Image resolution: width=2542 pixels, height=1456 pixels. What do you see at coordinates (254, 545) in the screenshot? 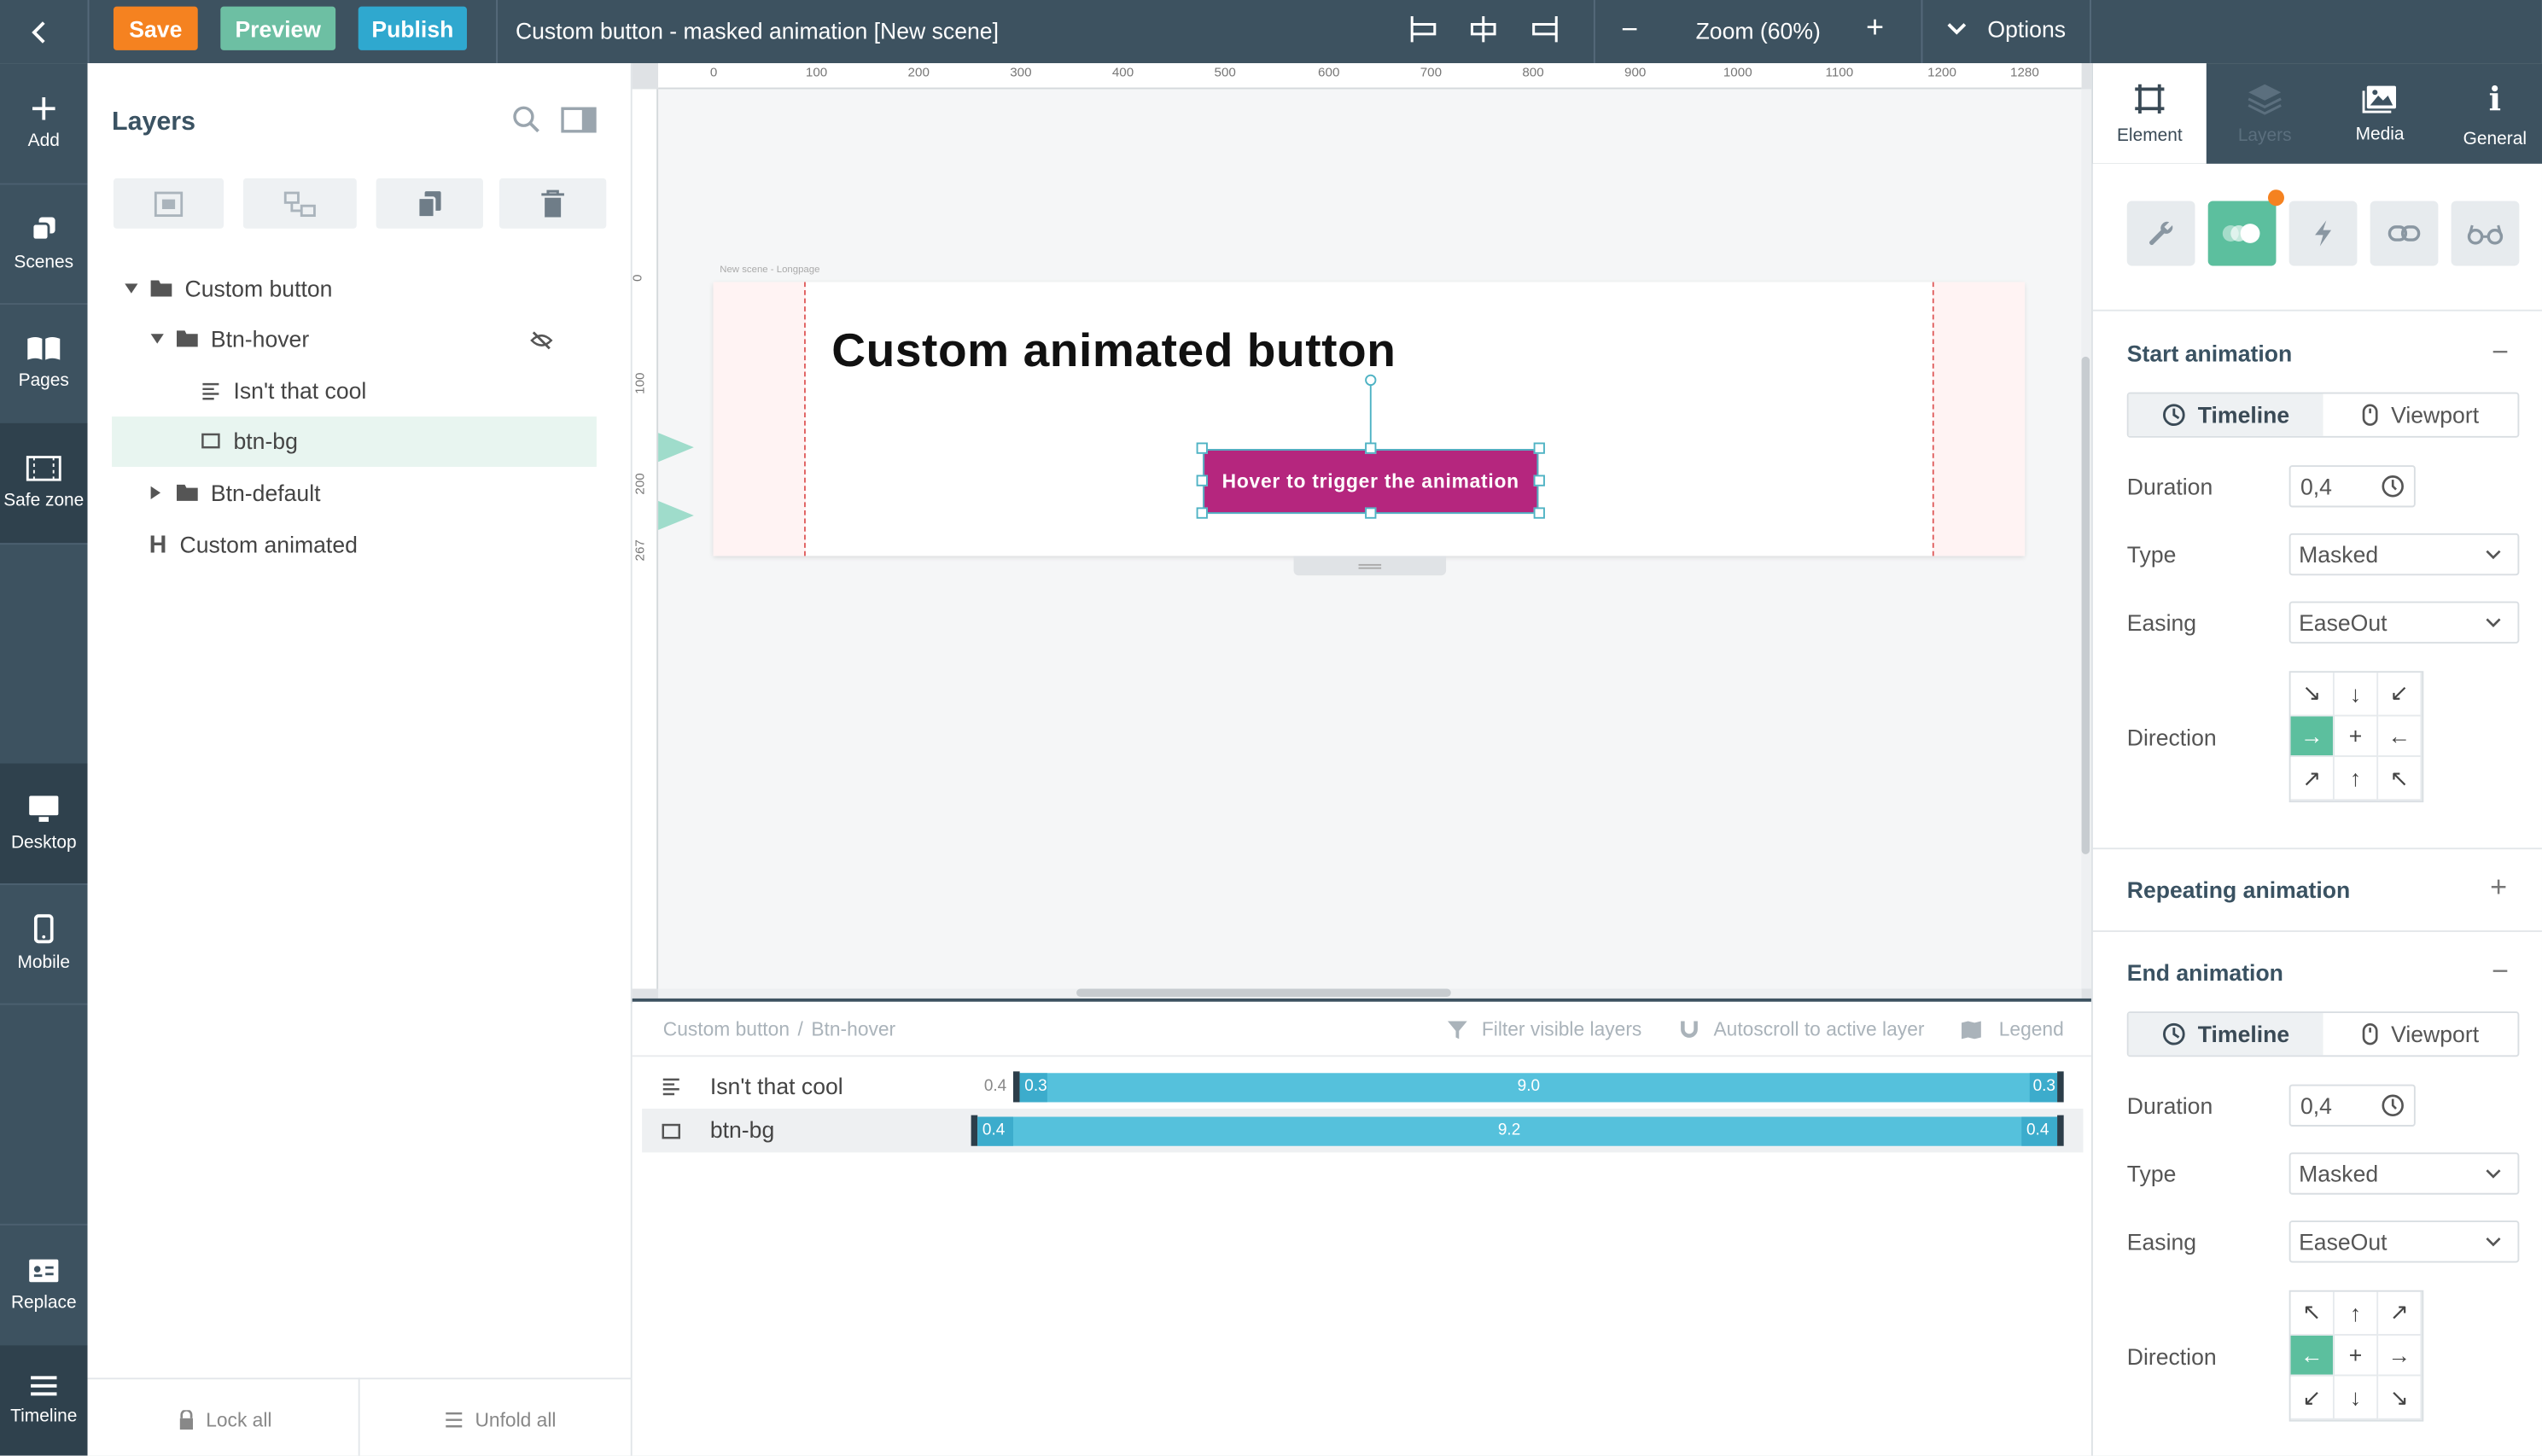
I see `tree-item-custom-animated: H Custom animated` at bounding box center [254, 545].